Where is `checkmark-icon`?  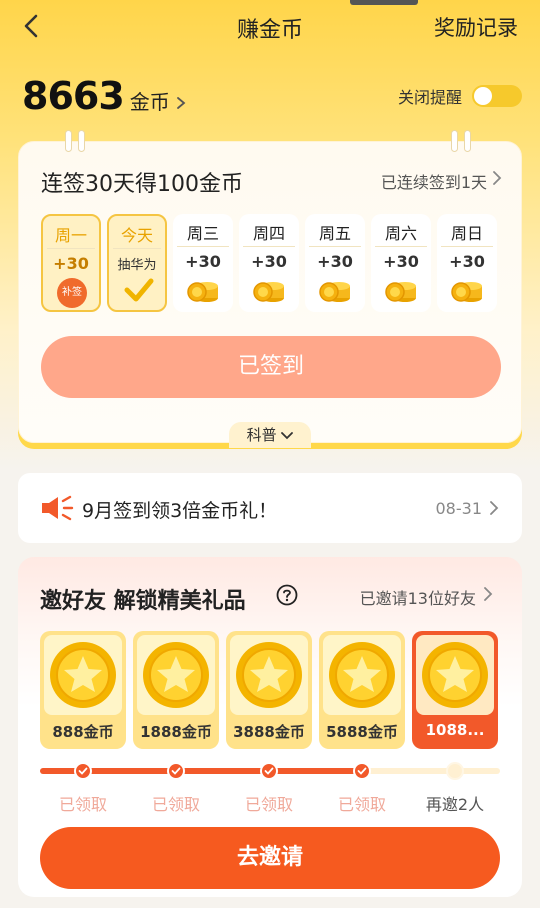 checkmark-icon is located at coordinates (139, 290).